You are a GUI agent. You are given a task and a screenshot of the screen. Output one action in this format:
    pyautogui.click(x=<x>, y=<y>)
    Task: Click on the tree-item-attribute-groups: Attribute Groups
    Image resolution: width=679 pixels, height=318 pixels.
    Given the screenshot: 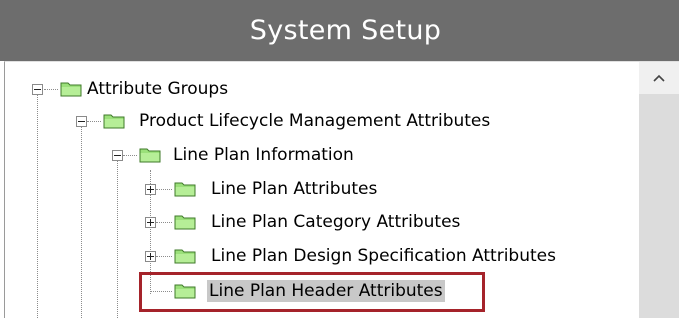 What is the action you would take?
    pyautogui.click(x=157, y=89)
    